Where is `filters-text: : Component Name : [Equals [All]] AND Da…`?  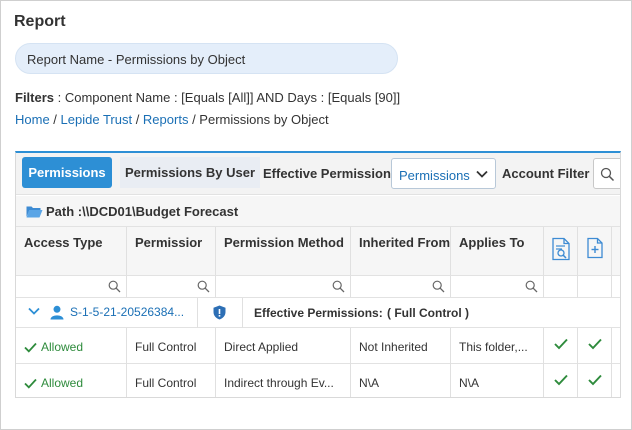
filters-text: : Component Name : [Equals [All]] AND Da… is located at coordinates (227, 97).